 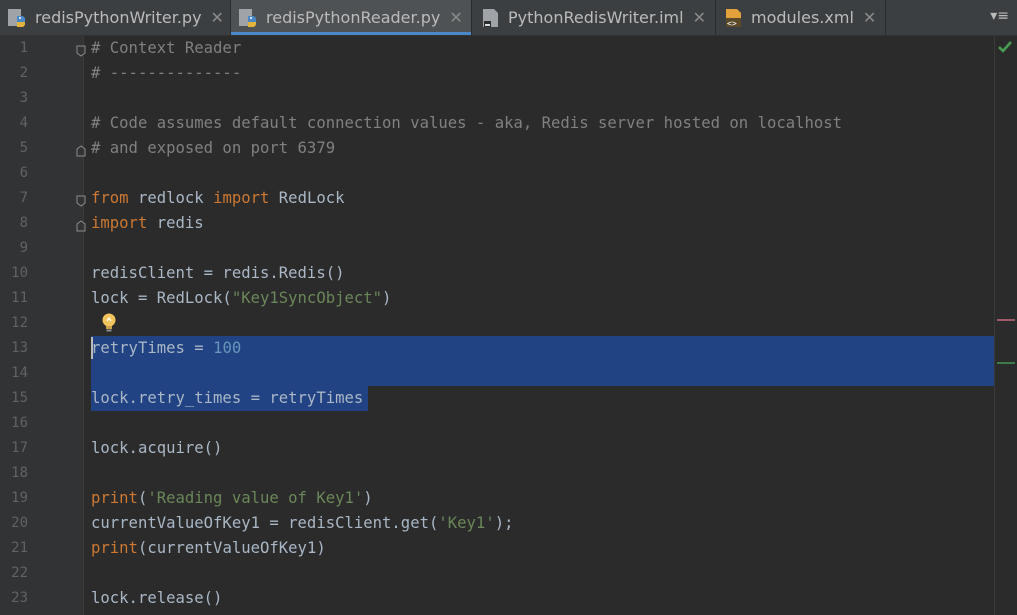 I want to click on code-text: retryTimes = 100, so click(x=166, y=348).